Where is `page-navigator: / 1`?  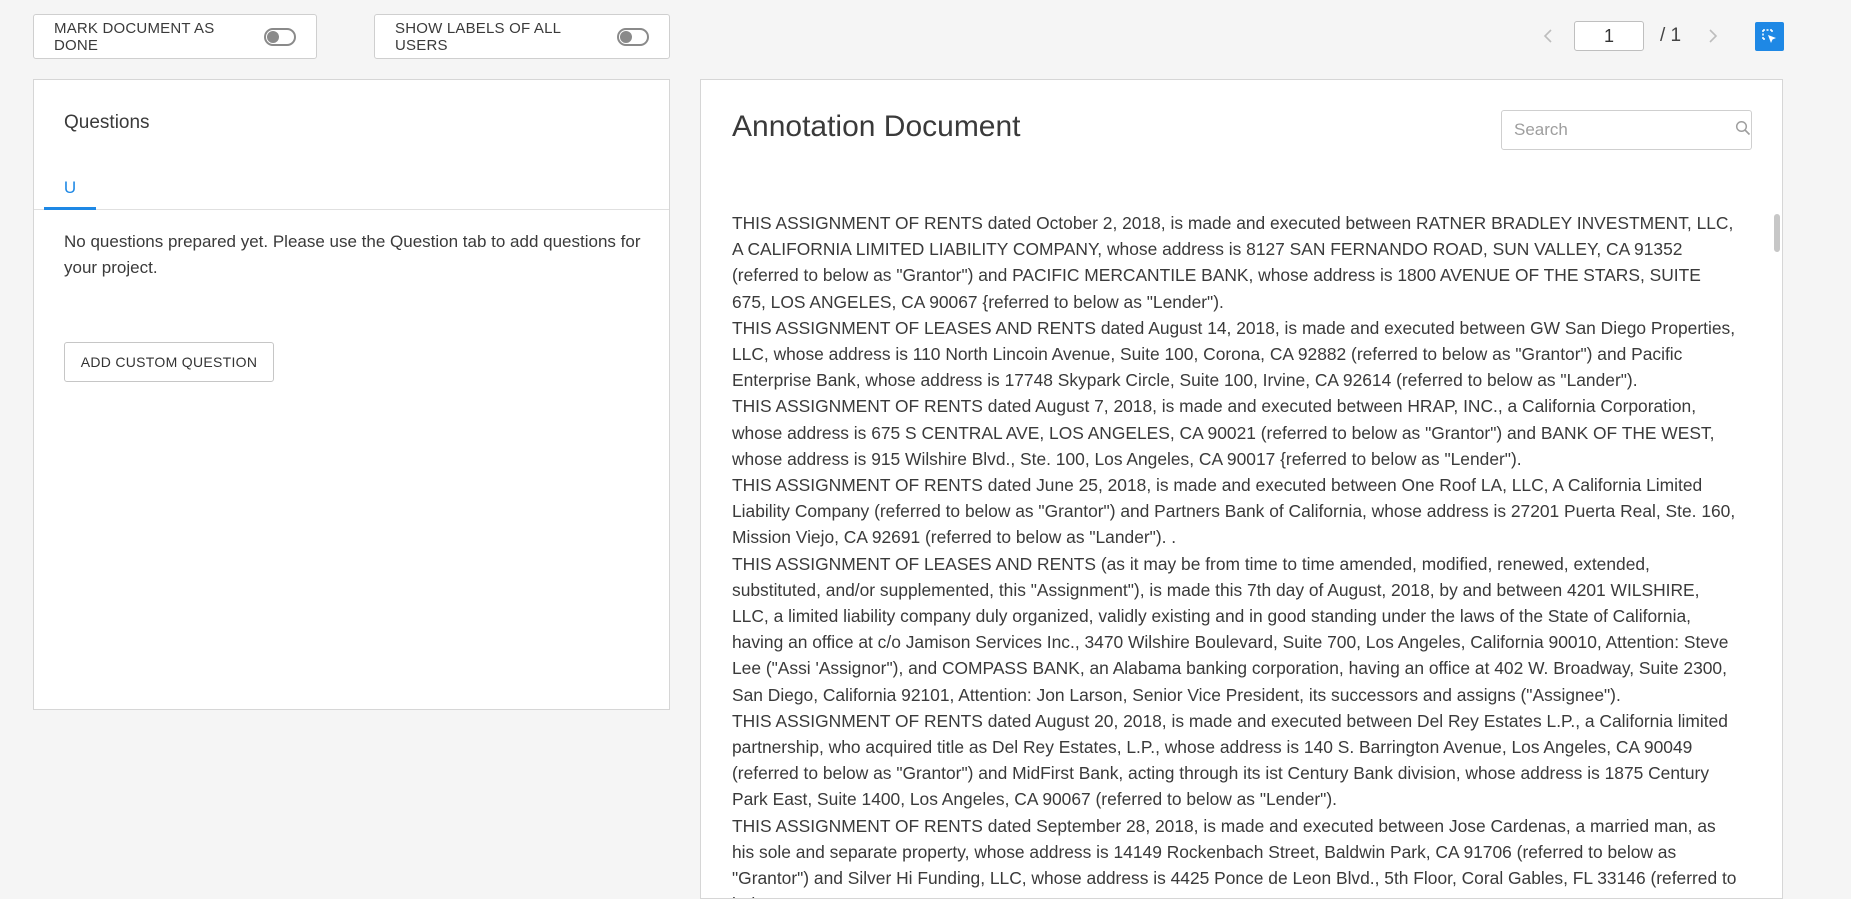
page-navigator: / 1 is located at coordinates (1630, 36).